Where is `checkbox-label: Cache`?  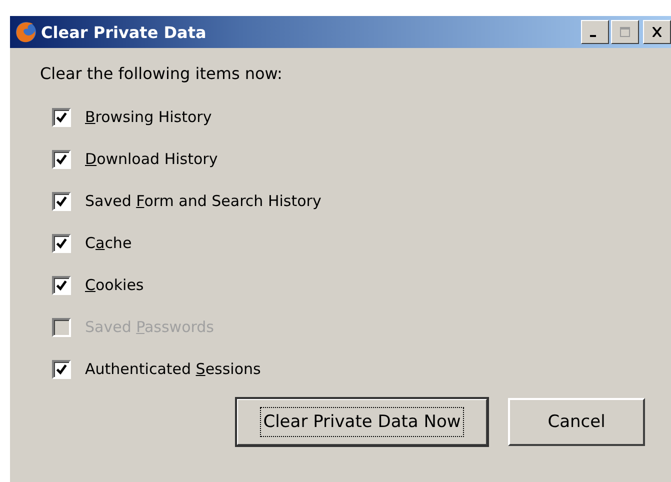 checkbox-label: Cache is located at coordinates (108, 243).